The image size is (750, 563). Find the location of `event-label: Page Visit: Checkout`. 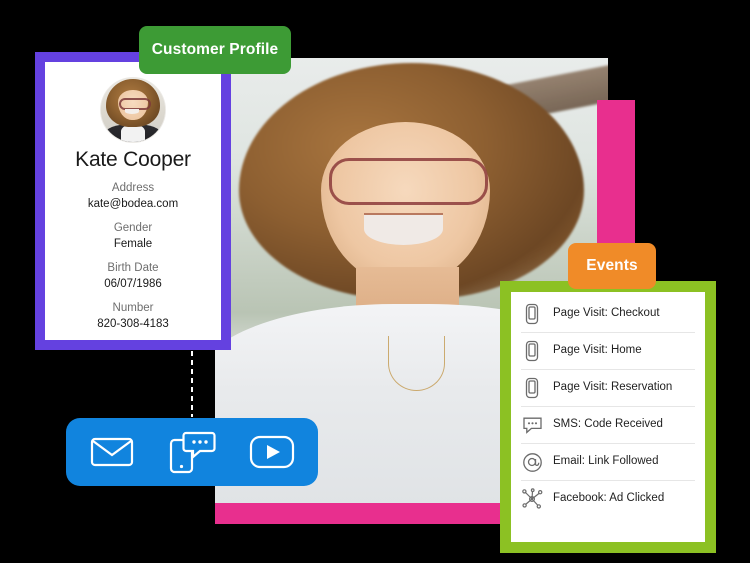

event-label: Page Visit: Checkout is located at coordinates (606, 313).